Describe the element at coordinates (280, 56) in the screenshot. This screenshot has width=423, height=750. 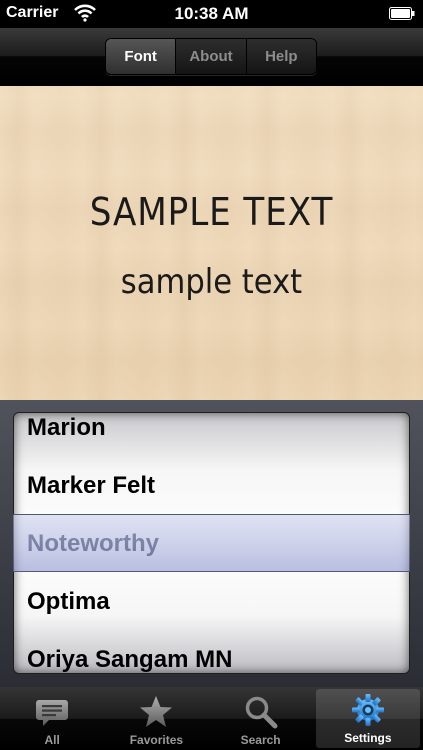
I see `segment-help: Help` at that location.